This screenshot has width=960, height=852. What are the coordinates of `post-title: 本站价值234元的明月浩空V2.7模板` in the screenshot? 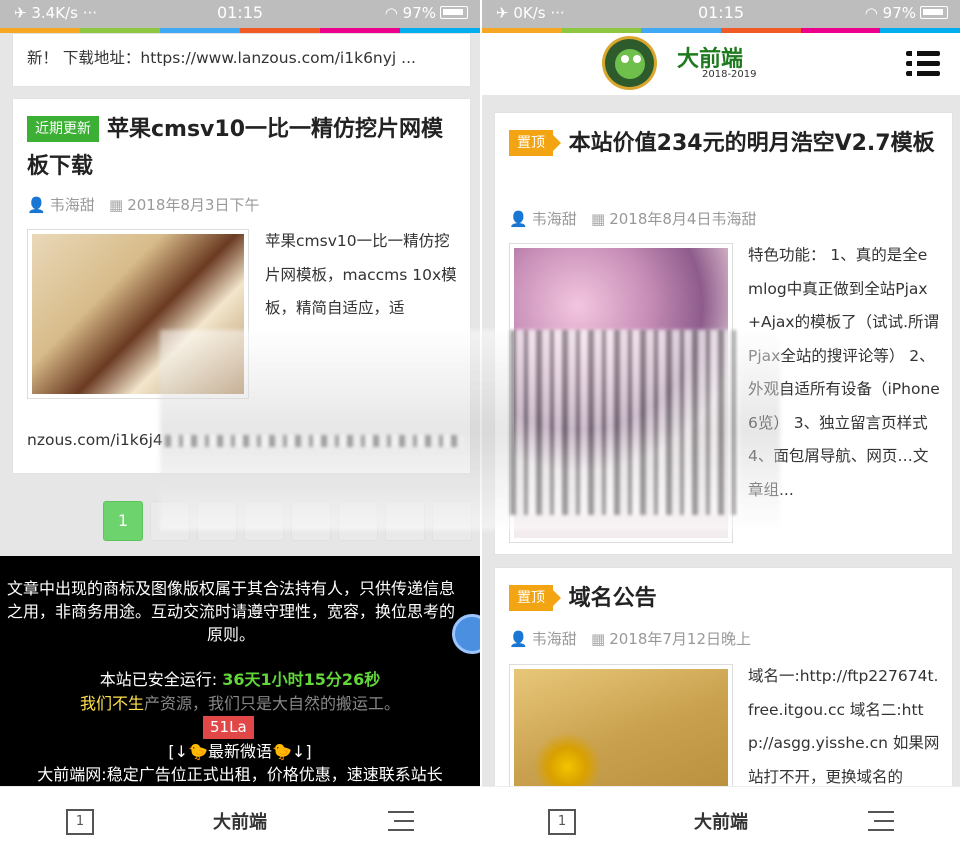 It's located at (752, 143).